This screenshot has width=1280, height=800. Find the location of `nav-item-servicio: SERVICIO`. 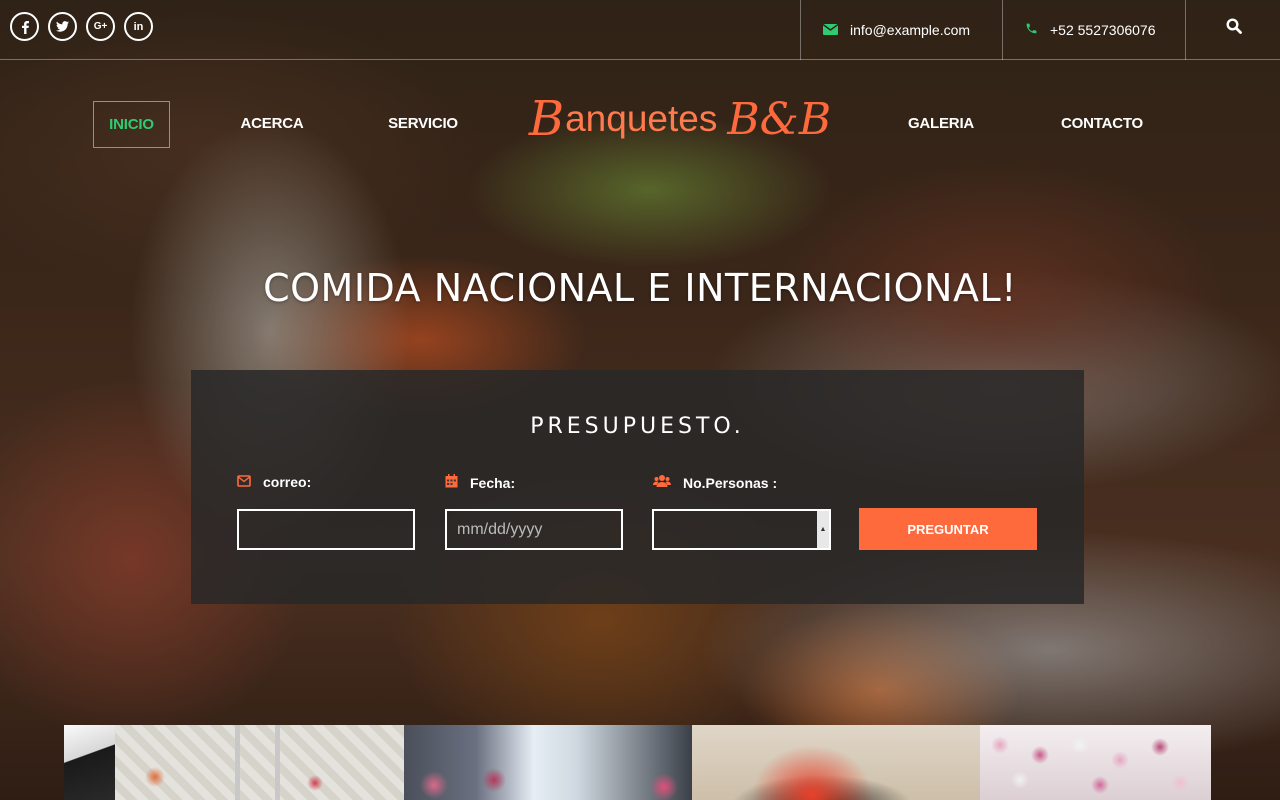

nav-item-servicio: SERVICIO is located at coordinates (423, 124).